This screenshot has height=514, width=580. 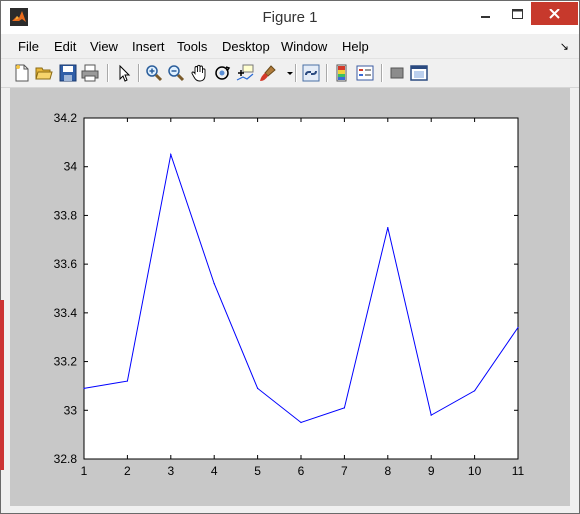 I want to click on close-button, so click(x=554, y=13).